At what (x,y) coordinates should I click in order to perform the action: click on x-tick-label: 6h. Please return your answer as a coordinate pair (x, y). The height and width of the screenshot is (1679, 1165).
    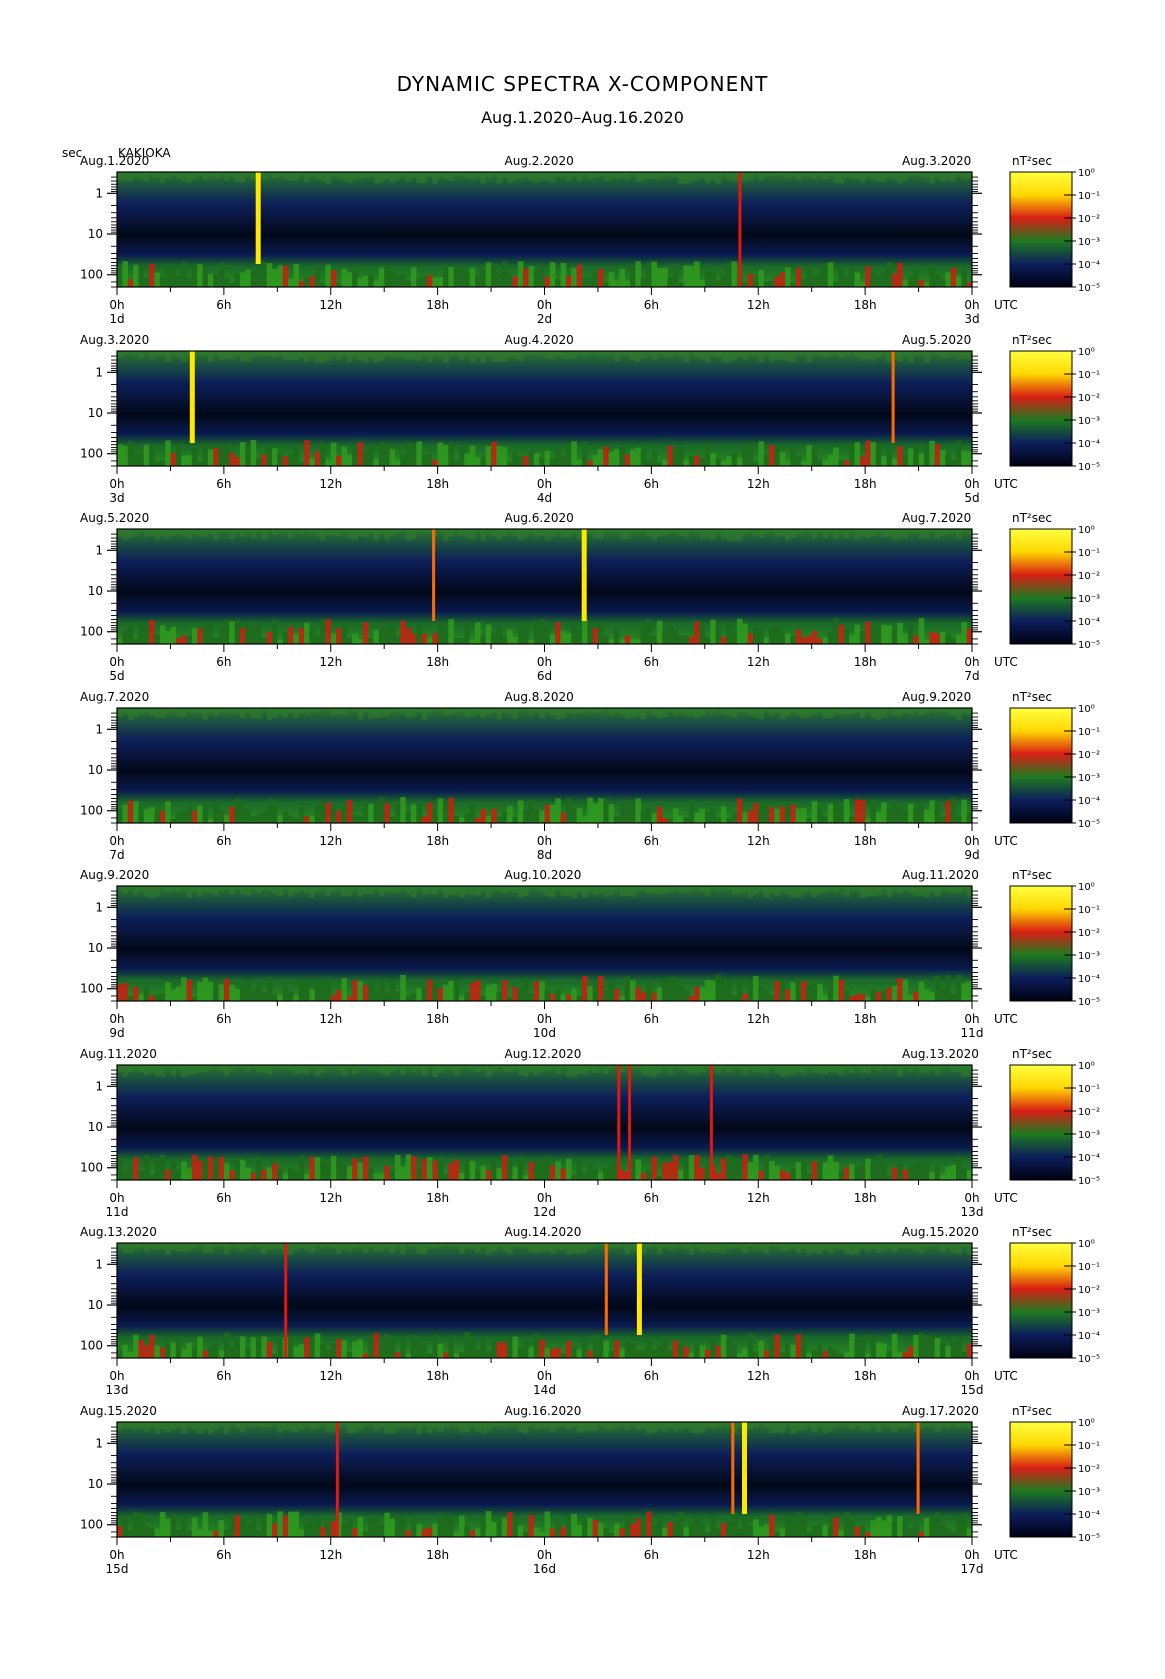
    Looking at the image, I should click on (223, 1198).